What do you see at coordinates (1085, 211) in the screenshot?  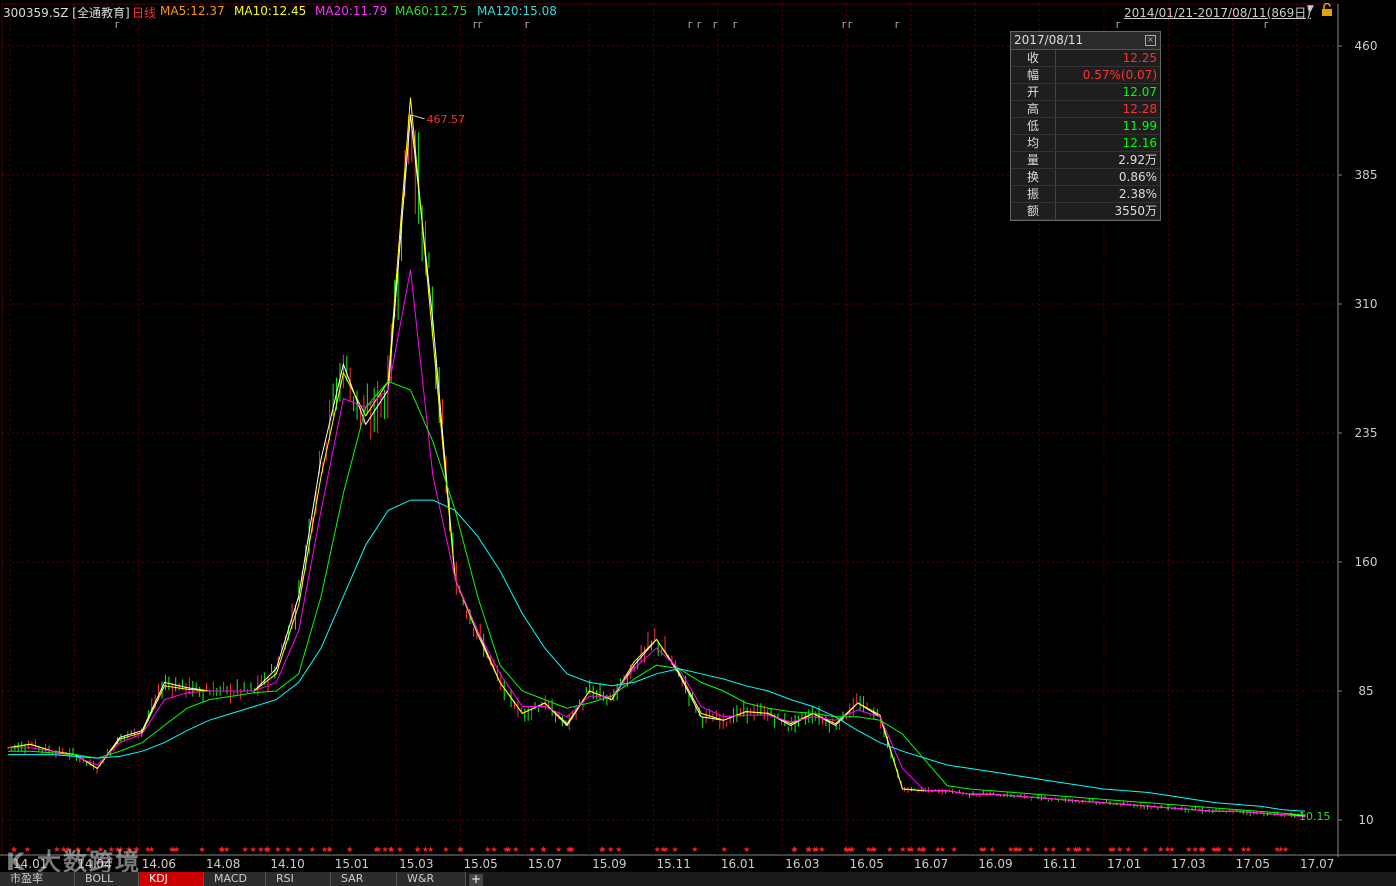 I see `info-row: 额 3550万` at bounding box center [1085, 211].